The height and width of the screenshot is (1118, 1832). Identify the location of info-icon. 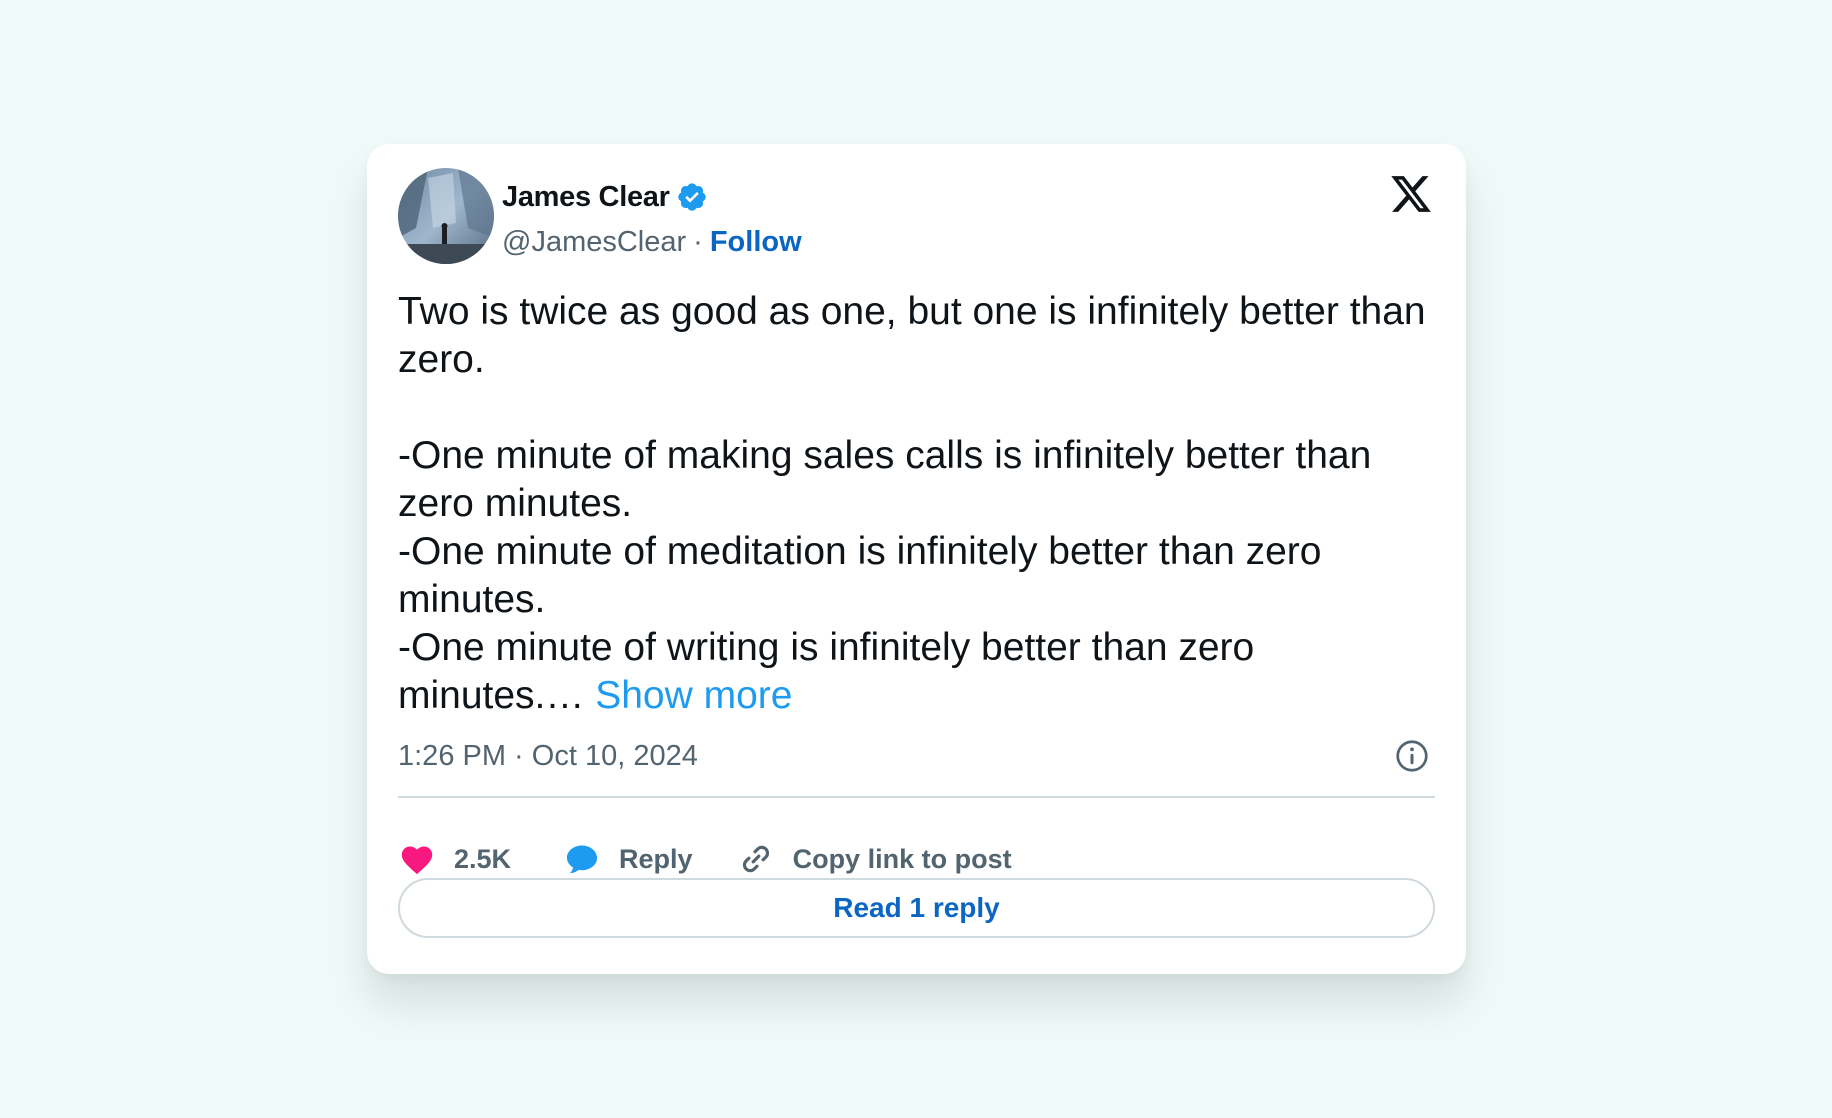
(1412, 756).